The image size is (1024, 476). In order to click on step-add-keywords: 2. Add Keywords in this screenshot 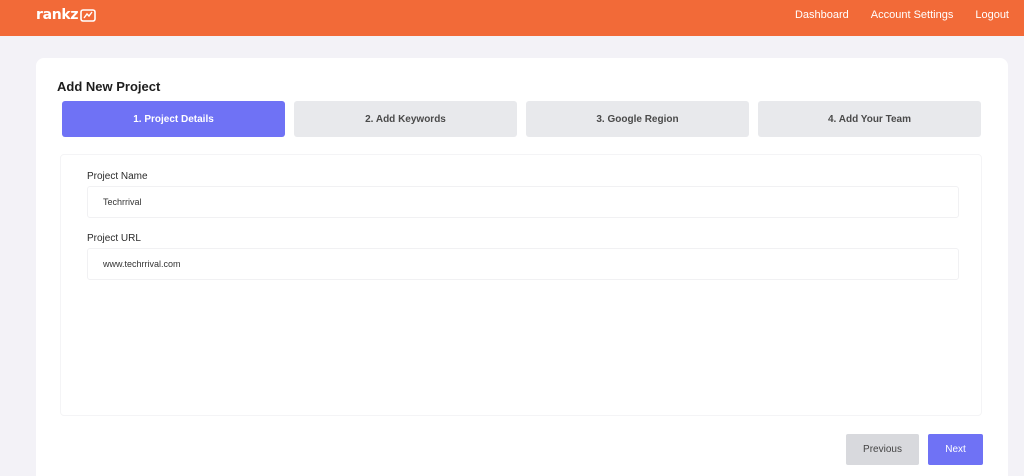, I will do `click(405, 119)`.